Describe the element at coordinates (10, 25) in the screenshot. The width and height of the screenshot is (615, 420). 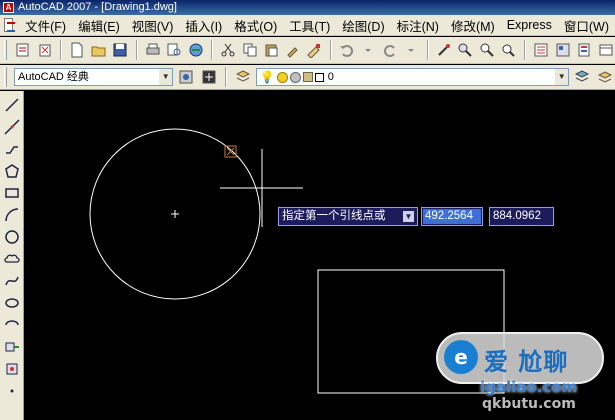
I see `document-icon` at that location.